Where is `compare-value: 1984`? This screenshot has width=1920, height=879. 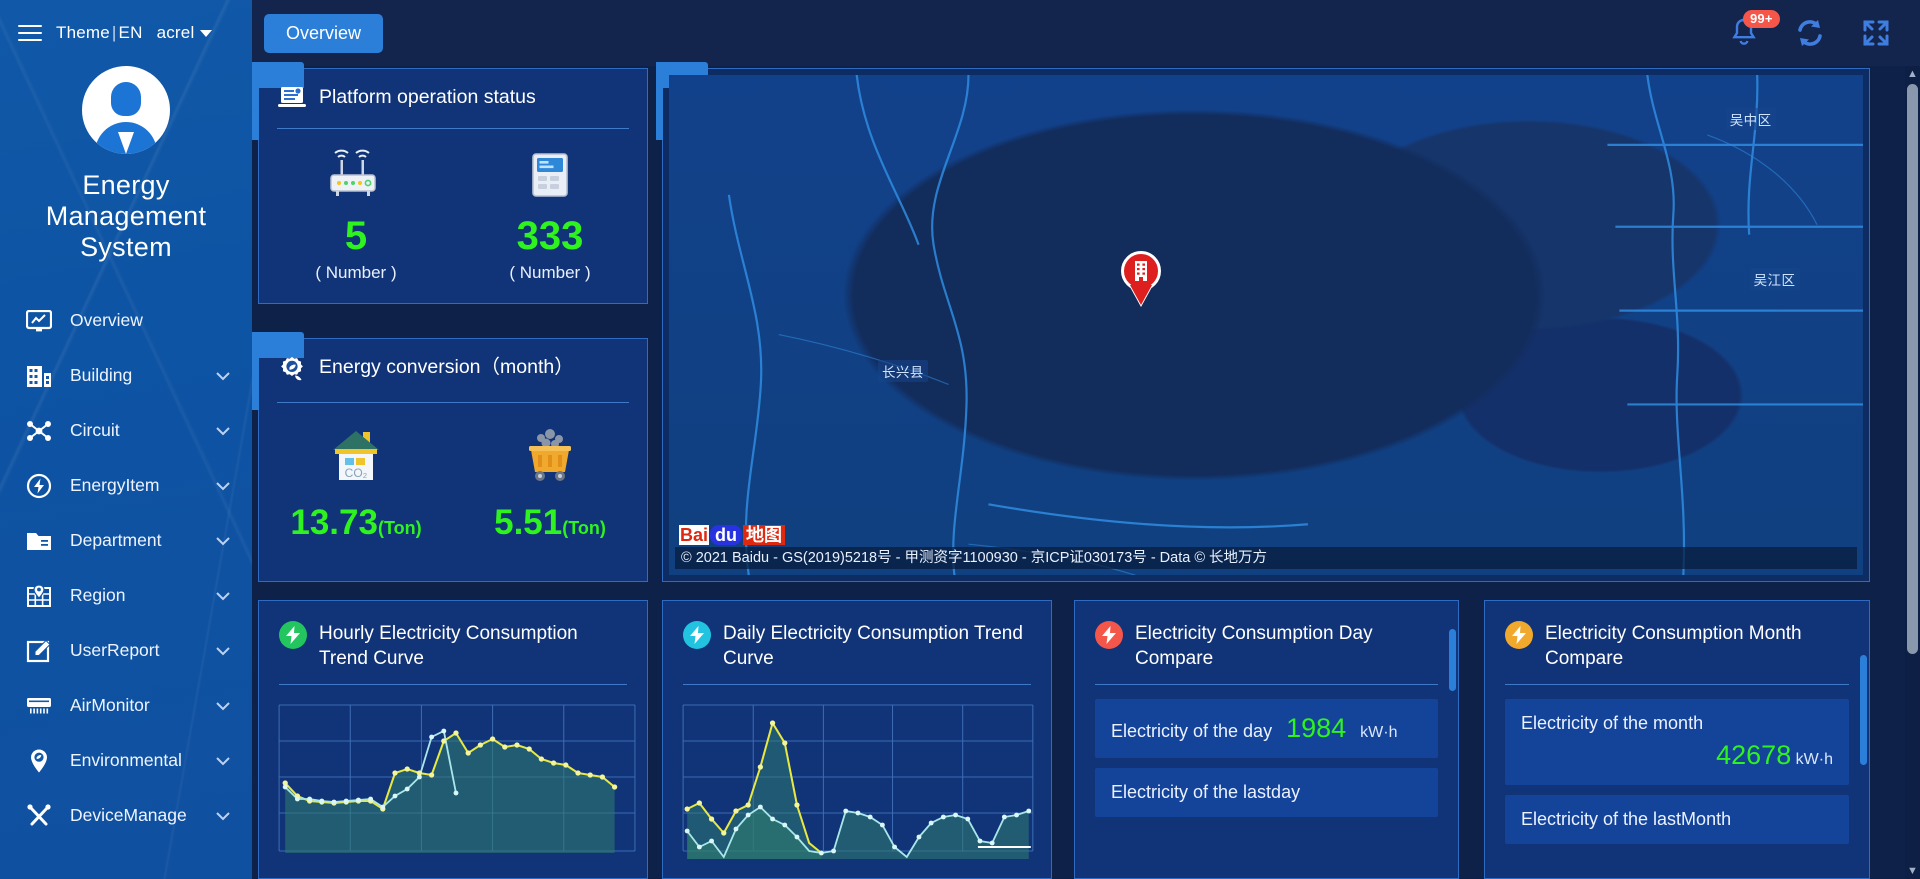
compare-value: 1984 is located at coordinates (1316, 728).